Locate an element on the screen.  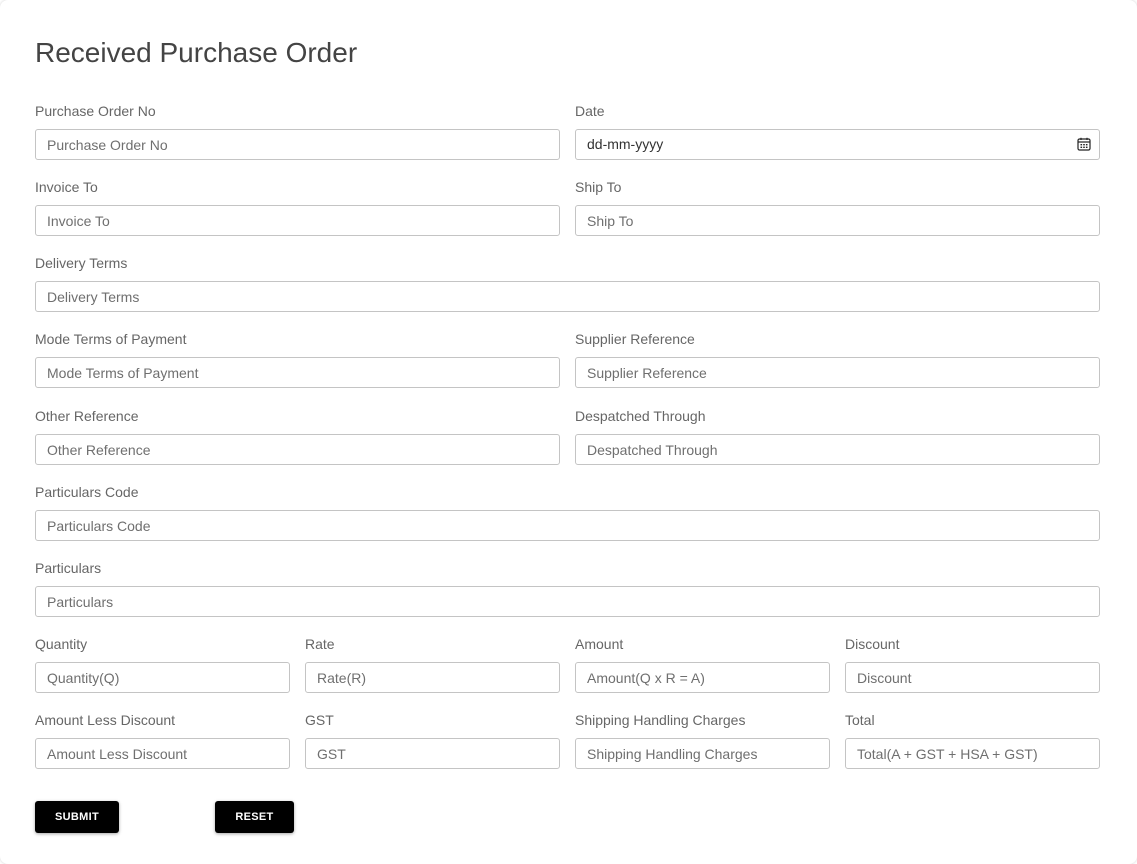
particulars-code-box is located at coordinates (567, 525).